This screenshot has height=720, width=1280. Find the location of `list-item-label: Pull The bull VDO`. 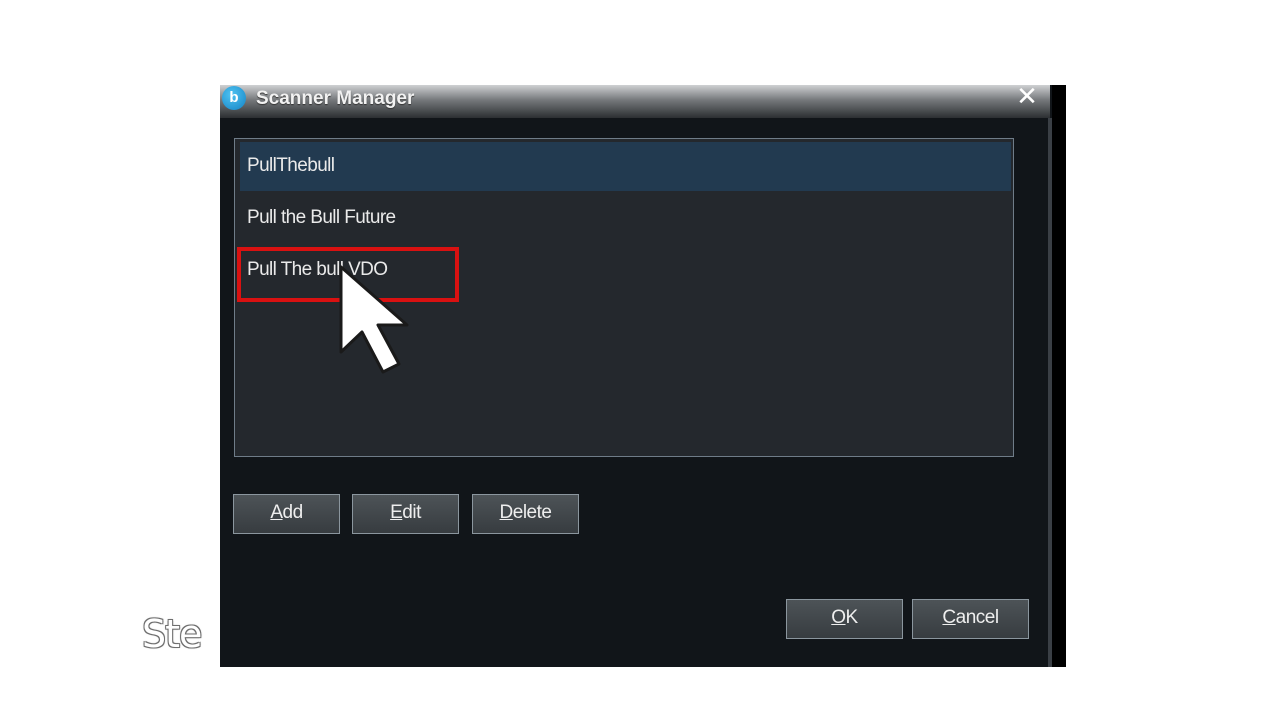

list-item-label: Pull The bull VDO is located at coordinates (317, 269).